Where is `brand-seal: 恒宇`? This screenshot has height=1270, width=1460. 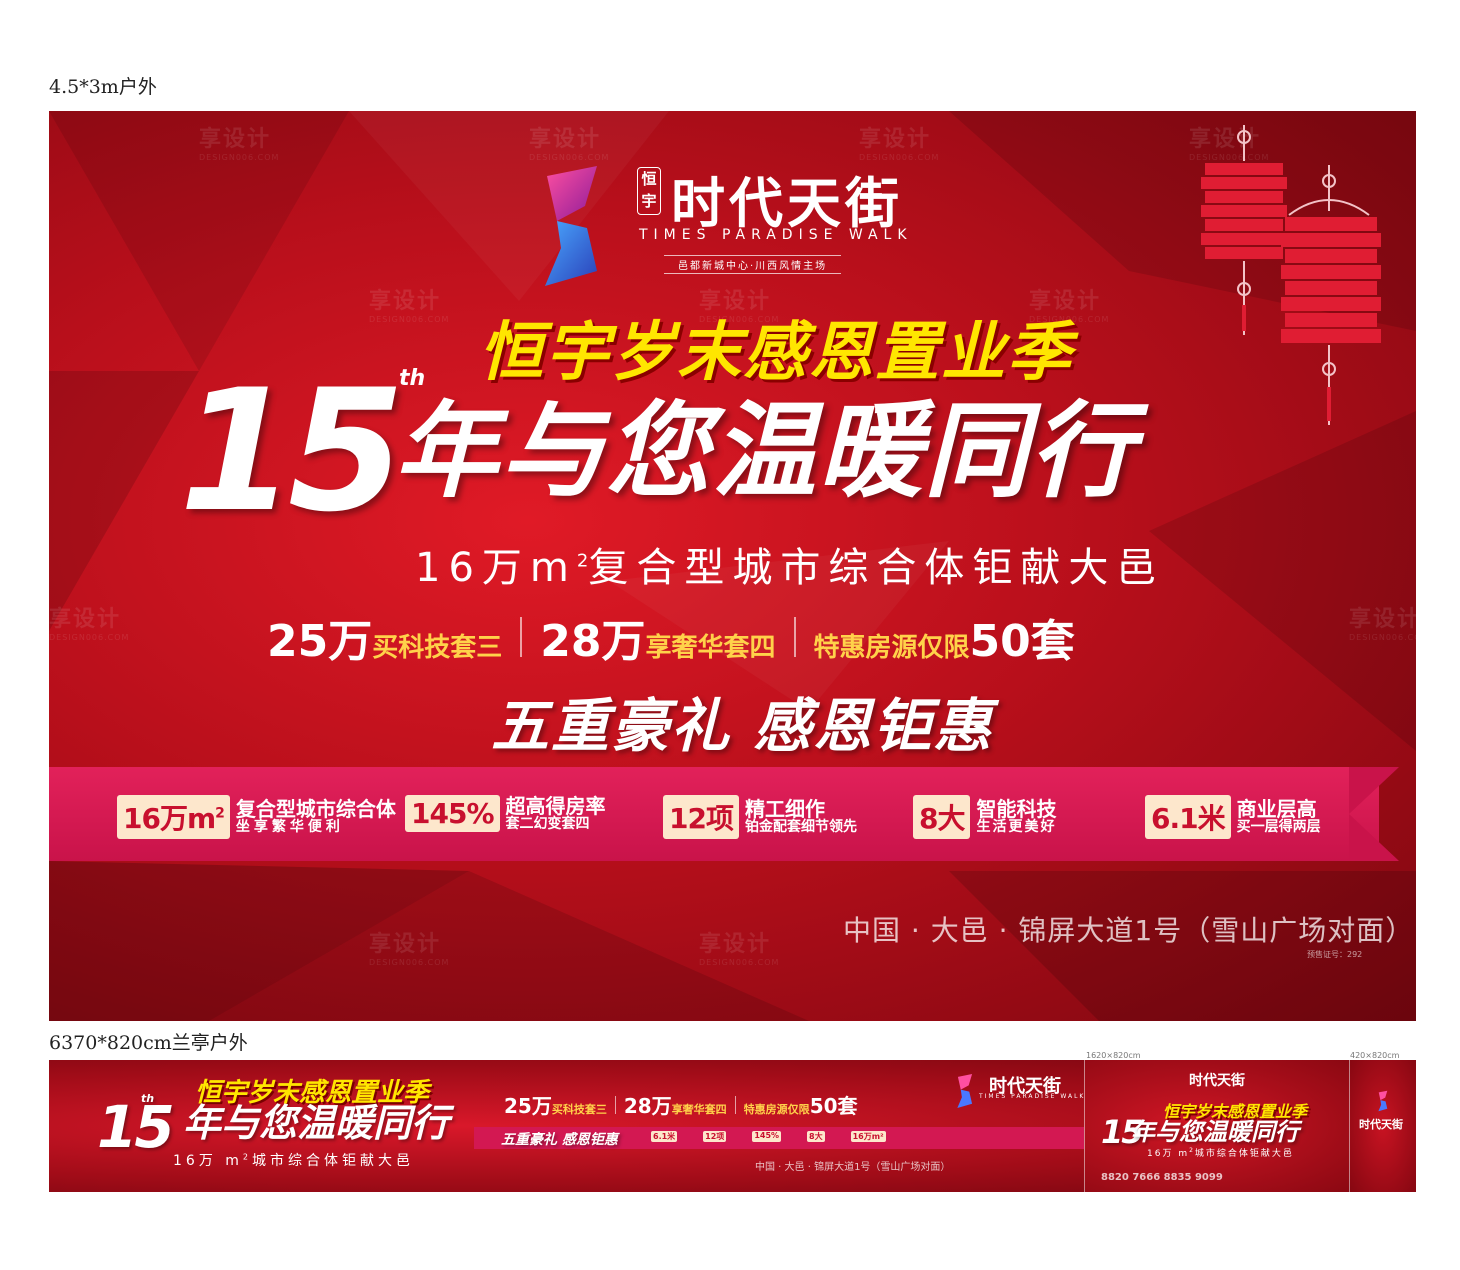
brand-seal: 恒宇 is located at coordinates (649, 191).